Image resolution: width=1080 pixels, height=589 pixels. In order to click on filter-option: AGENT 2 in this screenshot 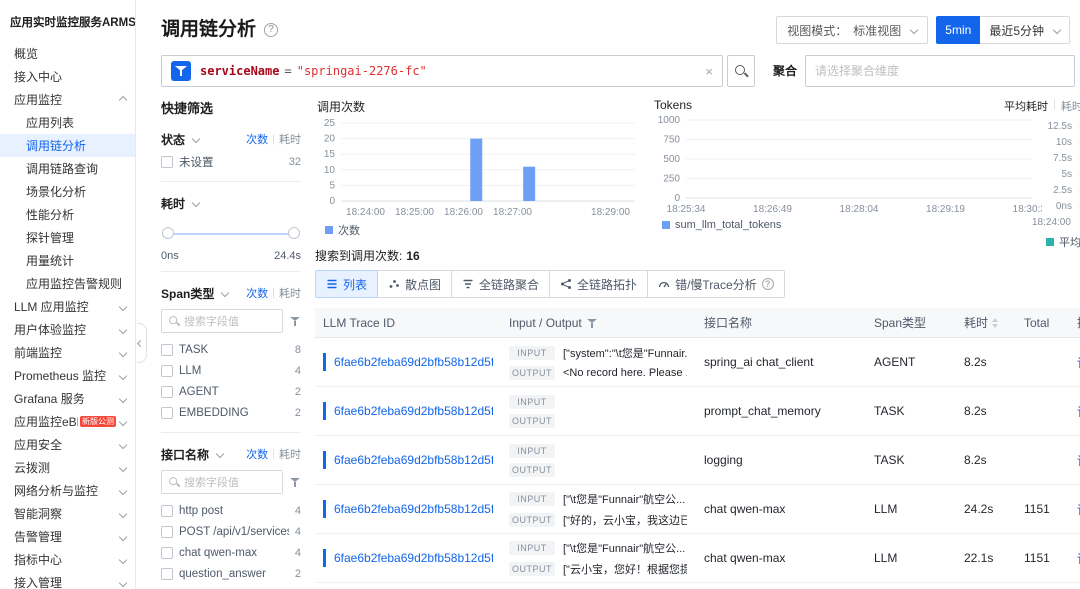, I will do `click(231, 391)`.